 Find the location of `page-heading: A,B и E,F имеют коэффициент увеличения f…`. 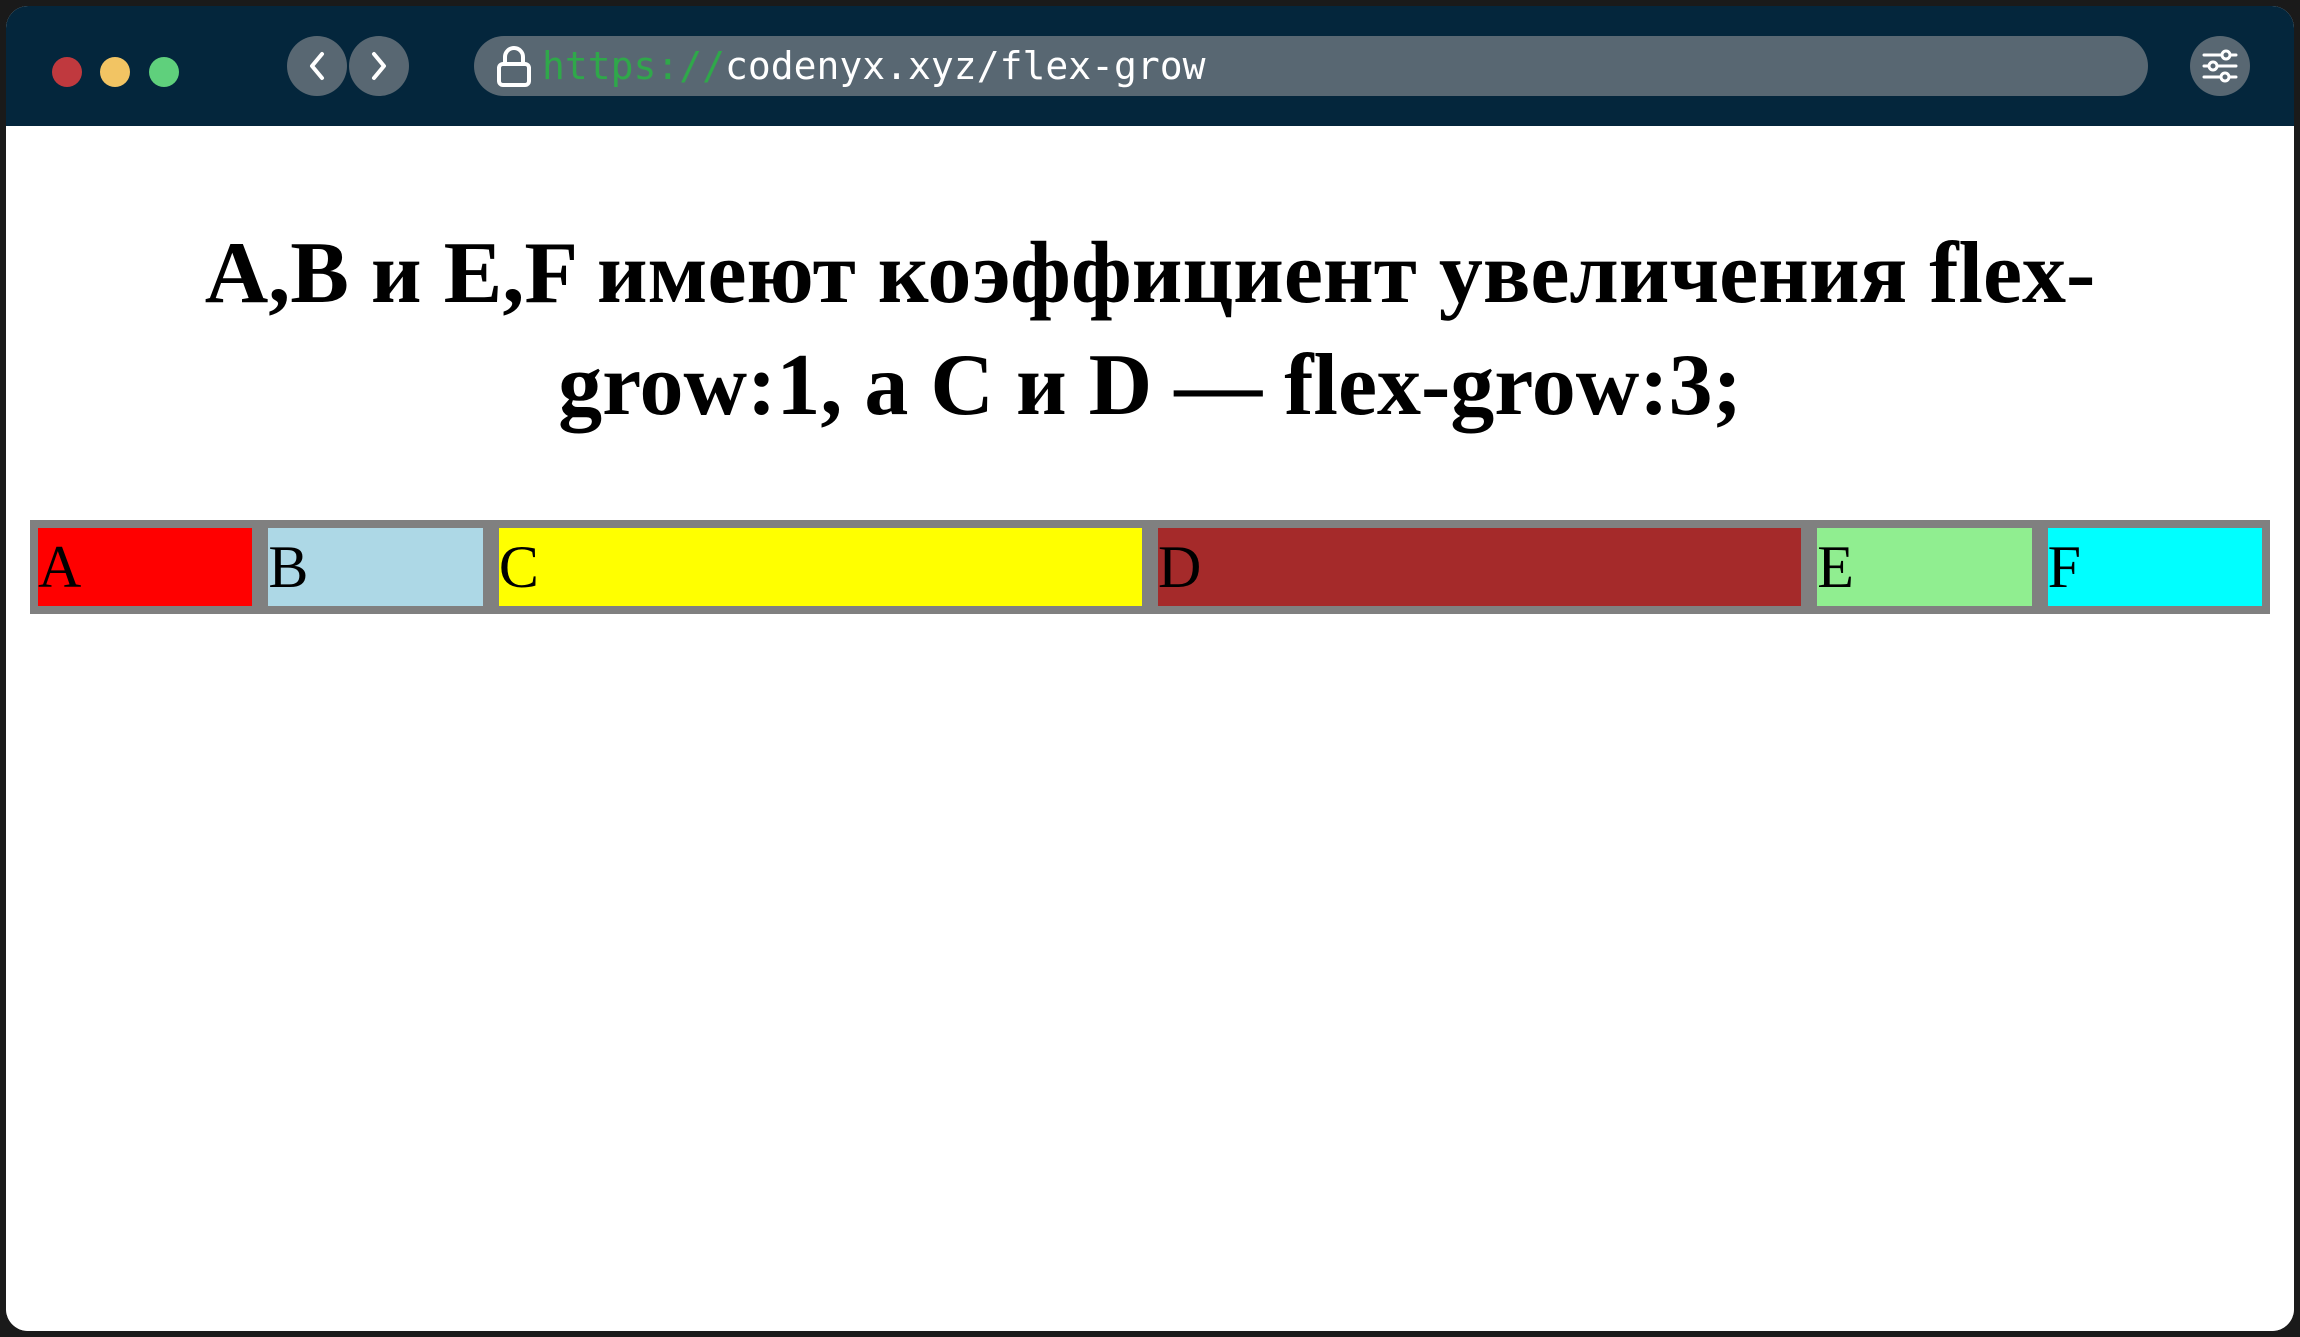

page-heading: A,B и E,F имеют коэффициент увеличения f… is located at coordinates (1150, 329).